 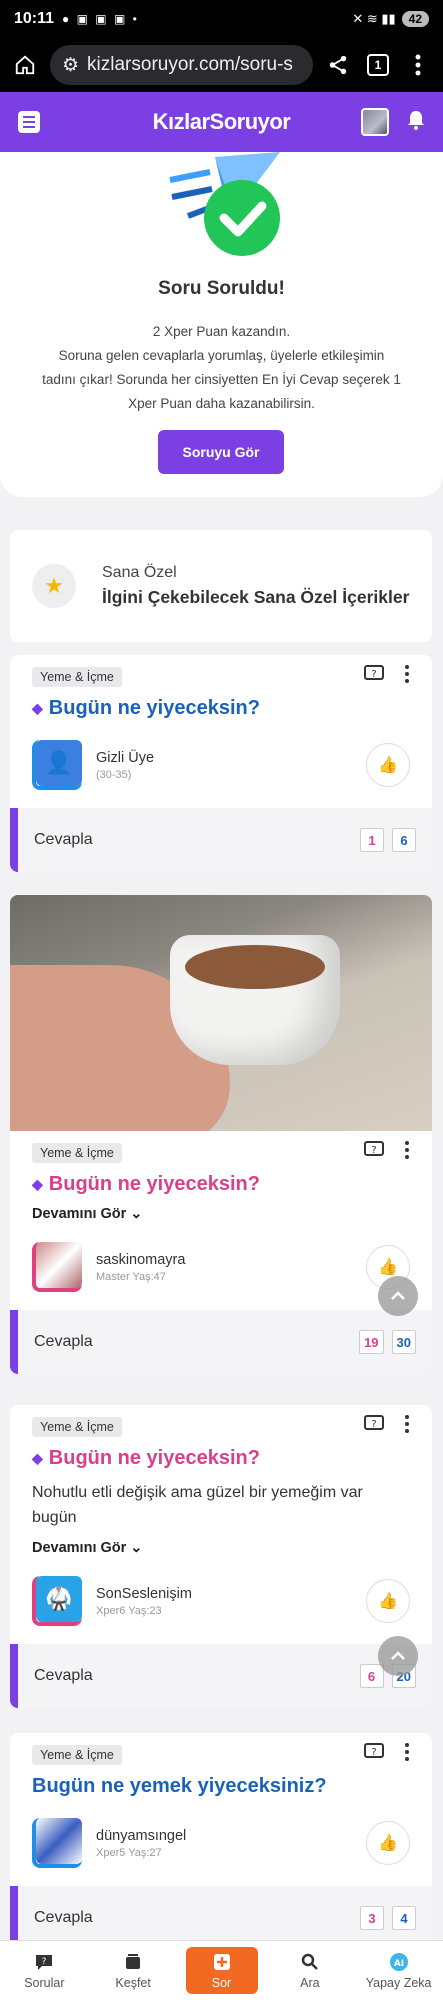 What do you see at coordinates (131, 1276) in the screenshot?
I see `author-meta: Master Yaş:47` at bounding box center [131, 1276].